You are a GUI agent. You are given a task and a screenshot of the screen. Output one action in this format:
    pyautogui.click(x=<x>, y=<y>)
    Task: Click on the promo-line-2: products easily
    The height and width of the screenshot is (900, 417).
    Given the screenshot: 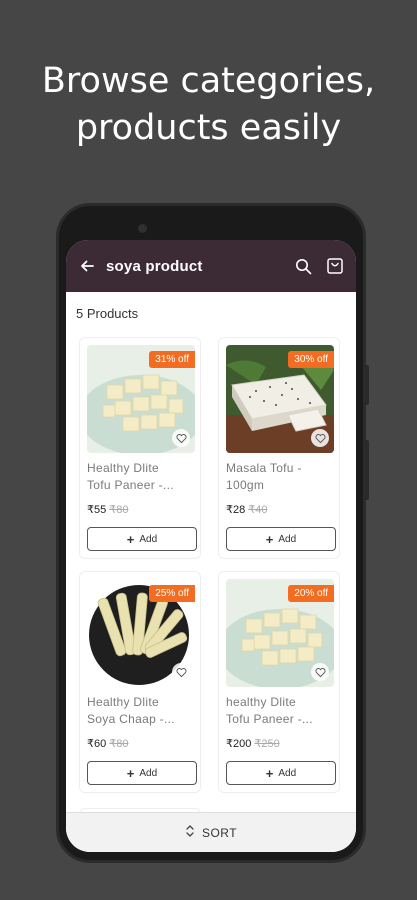 What is the action you would take?
    pyautogui.click(x=208, y=128)
    